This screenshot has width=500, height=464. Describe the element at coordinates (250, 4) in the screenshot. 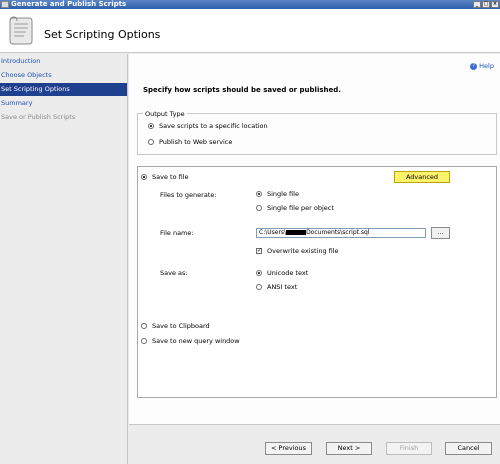

I see `title-bar: Generate and Publish Scripts _ □ ×` at that location.